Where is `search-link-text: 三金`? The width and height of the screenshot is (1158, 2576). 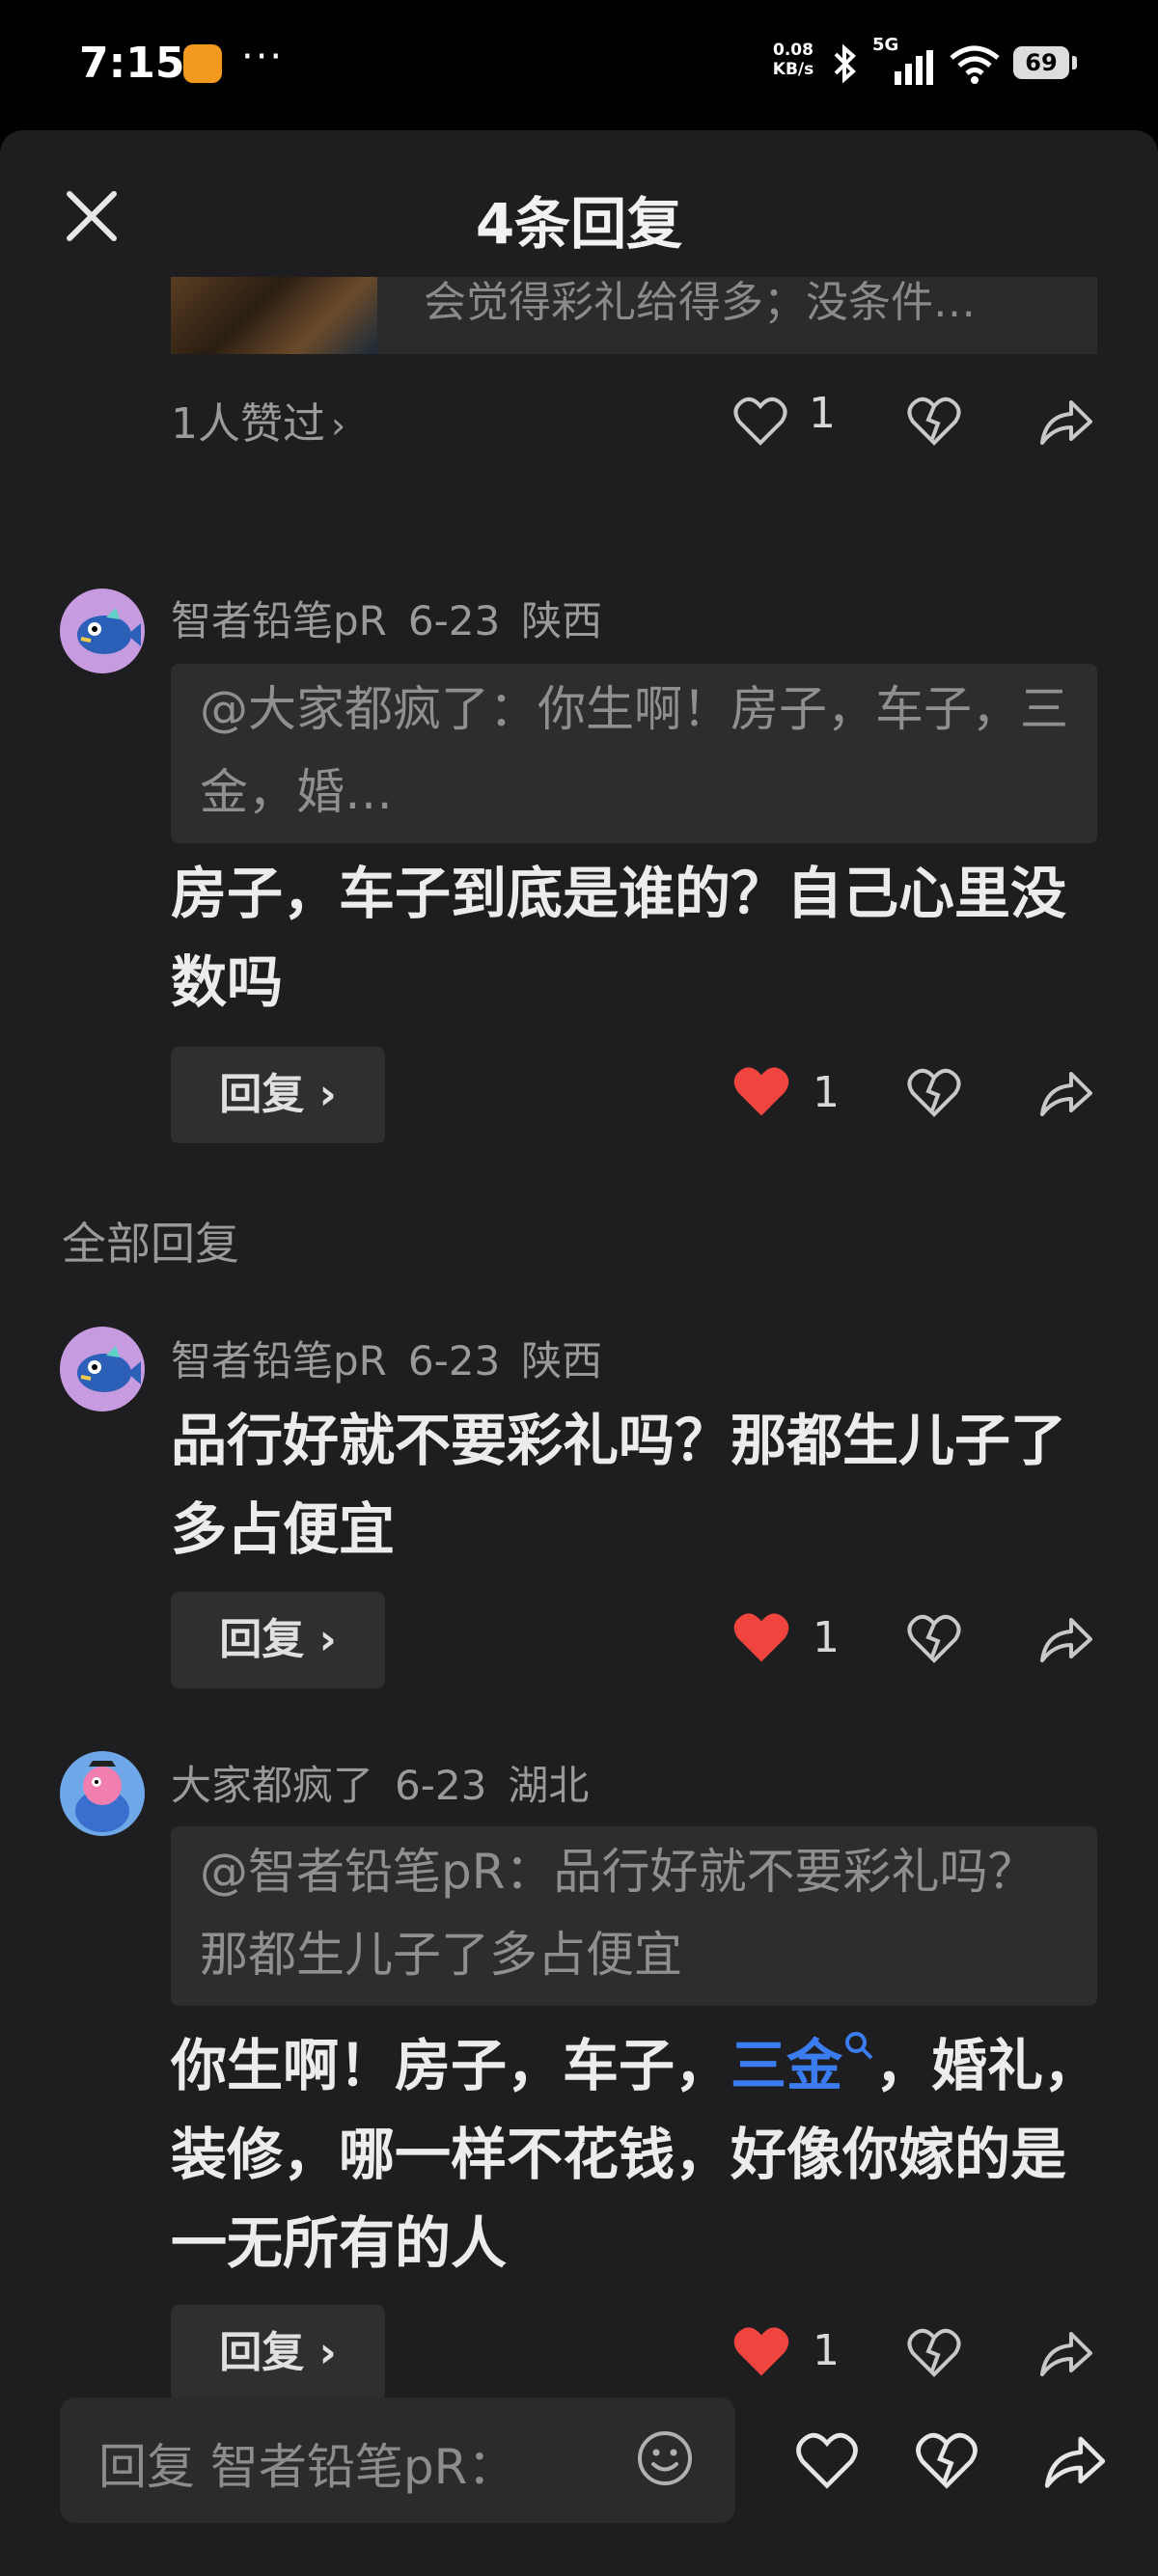
search-link-text: 三金 is located at coordinates (787, 2065).